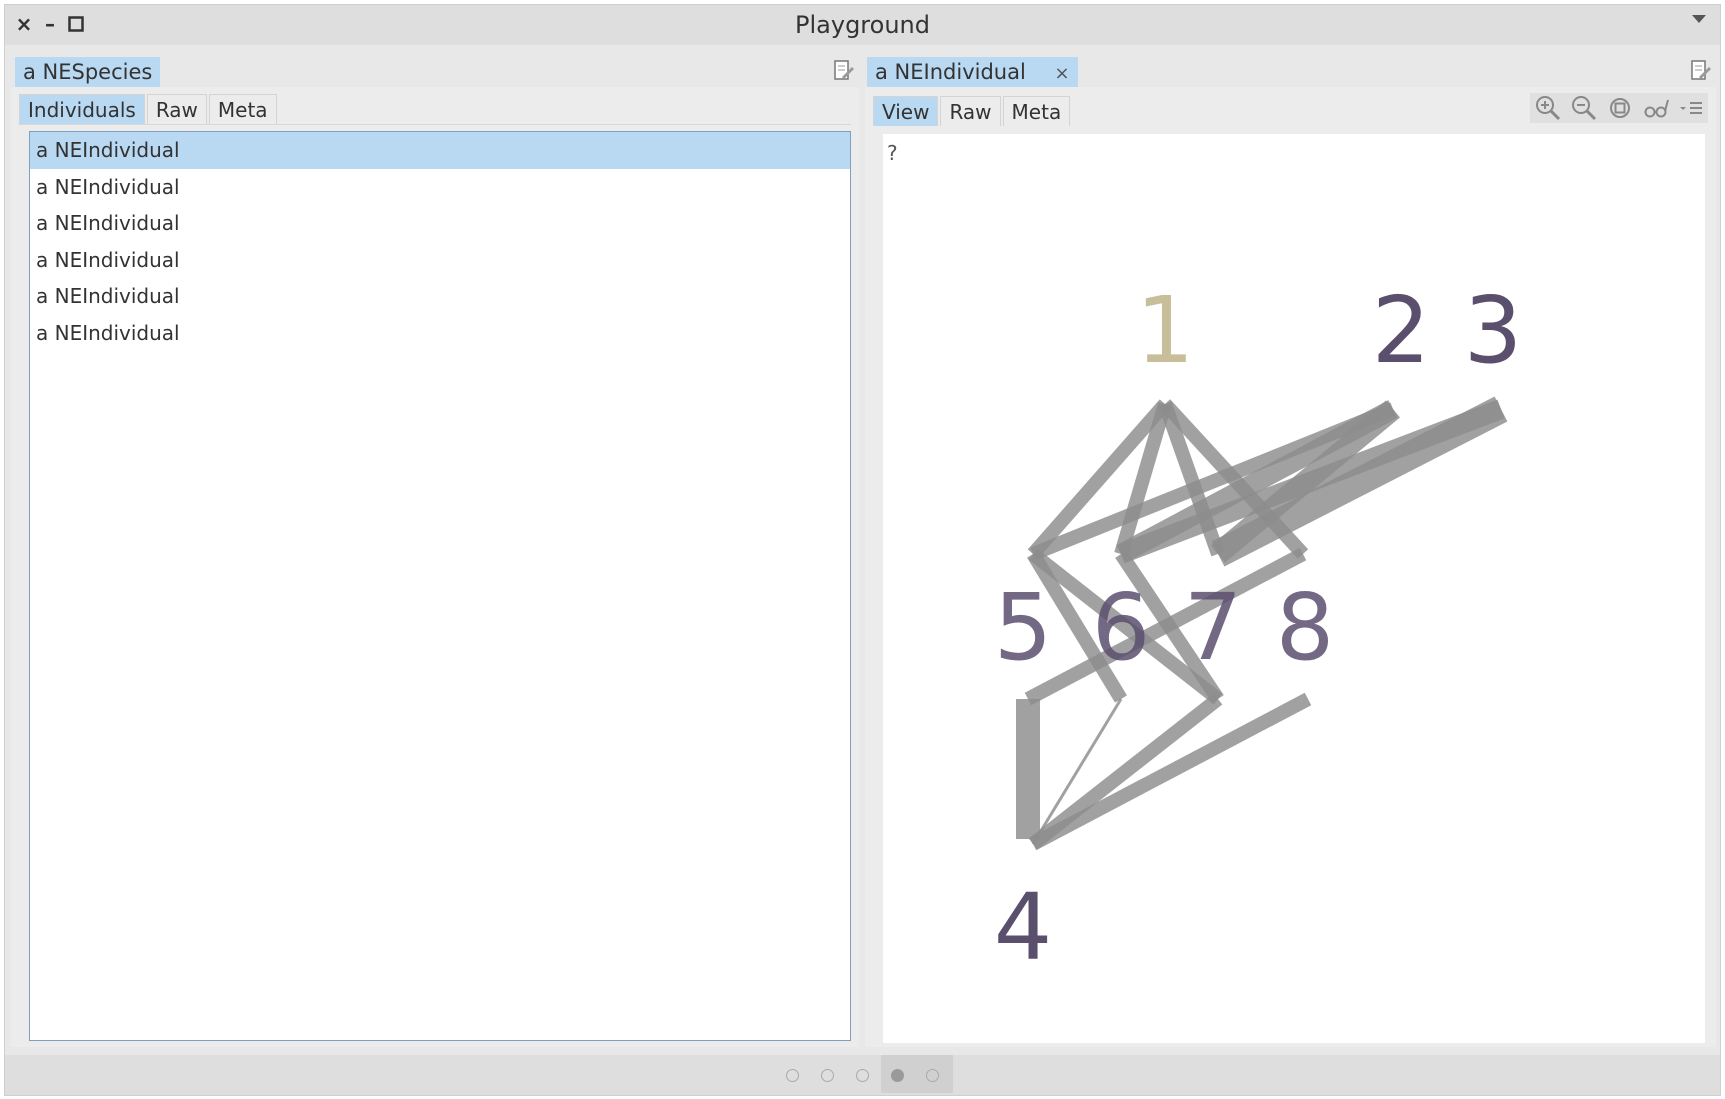 Image resolution: width=1725 pixels, height=1099 pixels. Describe the element at coordinates (82, 109) in the screenshot. I see `tab-individuals: Individuals` at that location.